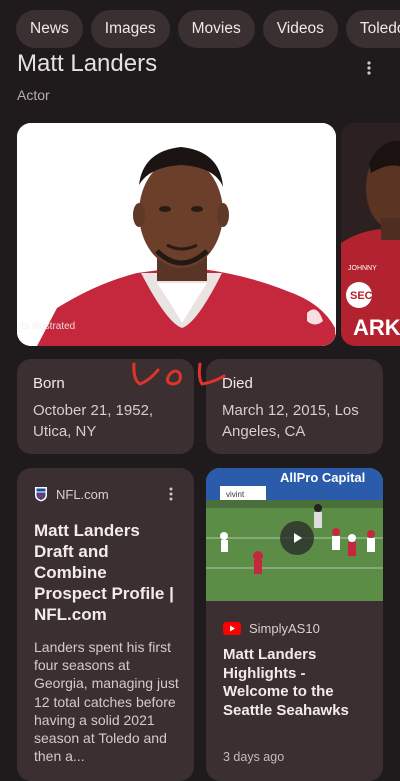 The image size is (400, 781). I want to click on filter-chips: News Images Movies Videos Toledo, so click(208, 29).